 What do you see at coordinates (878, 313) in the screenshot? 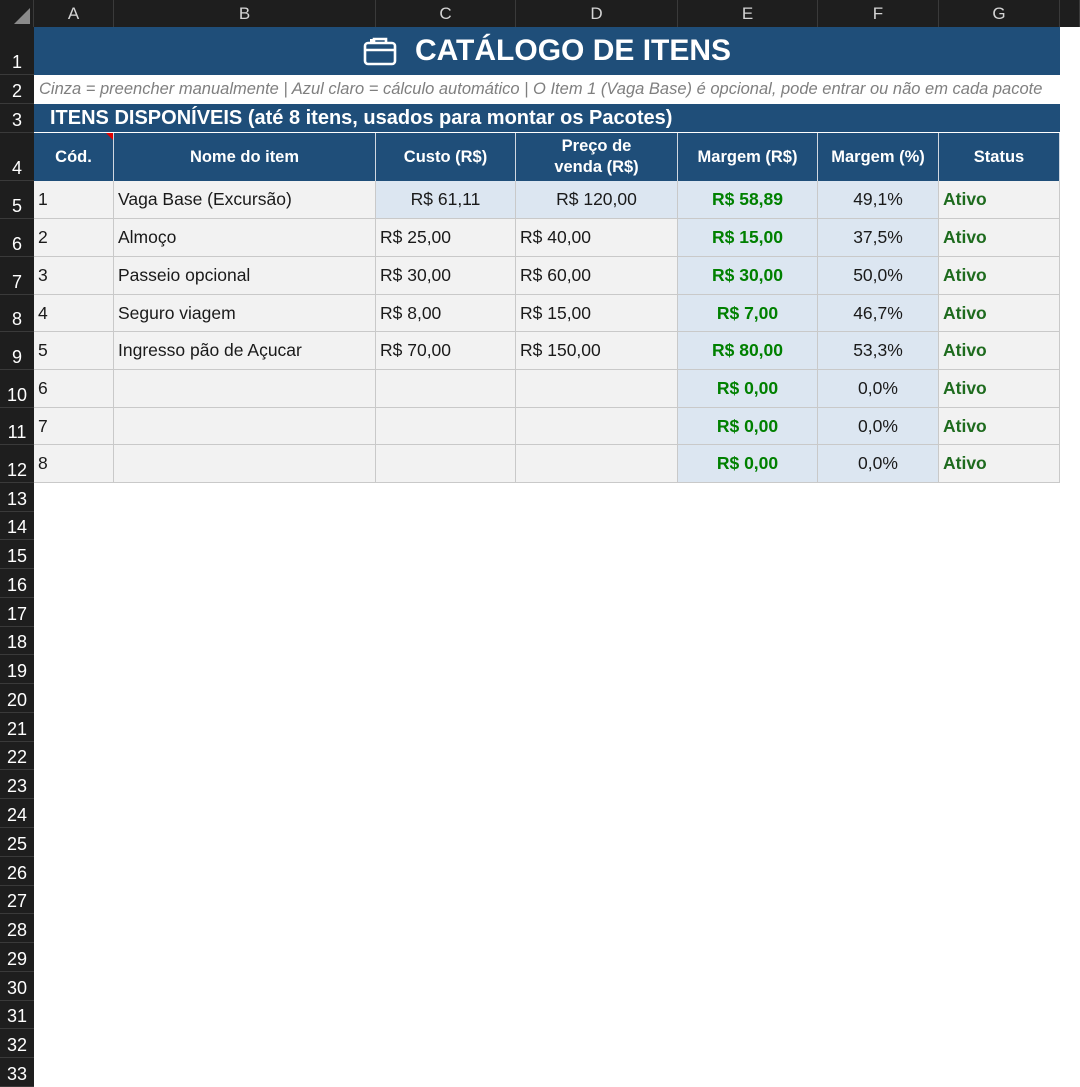
I see `cell-pct: 46,7%` at bounding box center [878, 313].